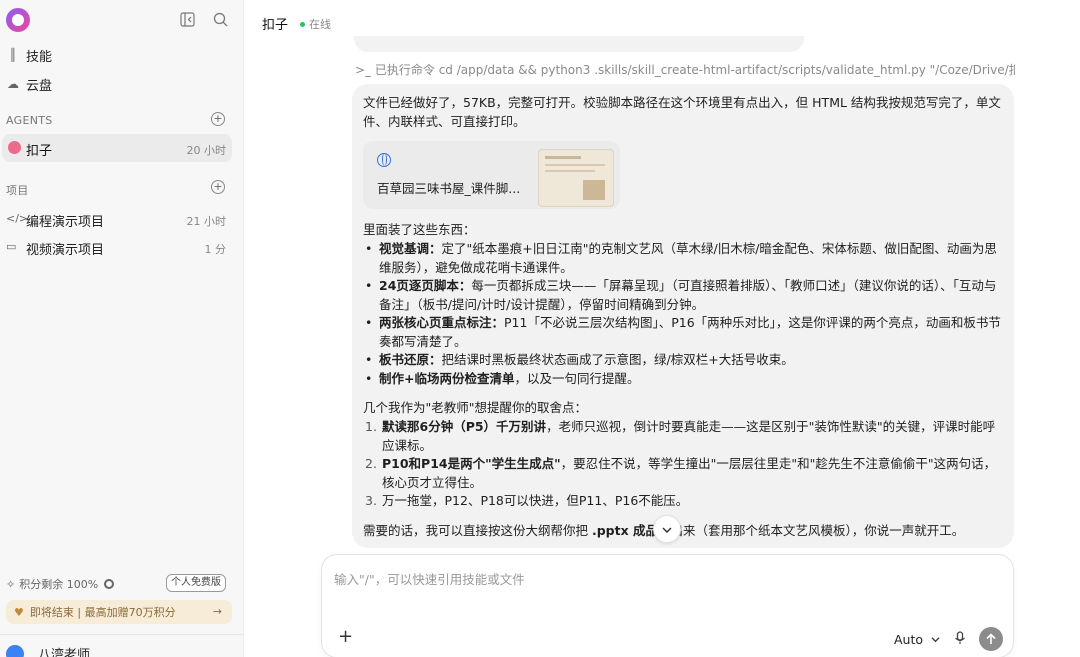  What do you see at coordinates (320, 24) in the screenshot?
I see `status-text: 在线` at bounding box center [320, 24].